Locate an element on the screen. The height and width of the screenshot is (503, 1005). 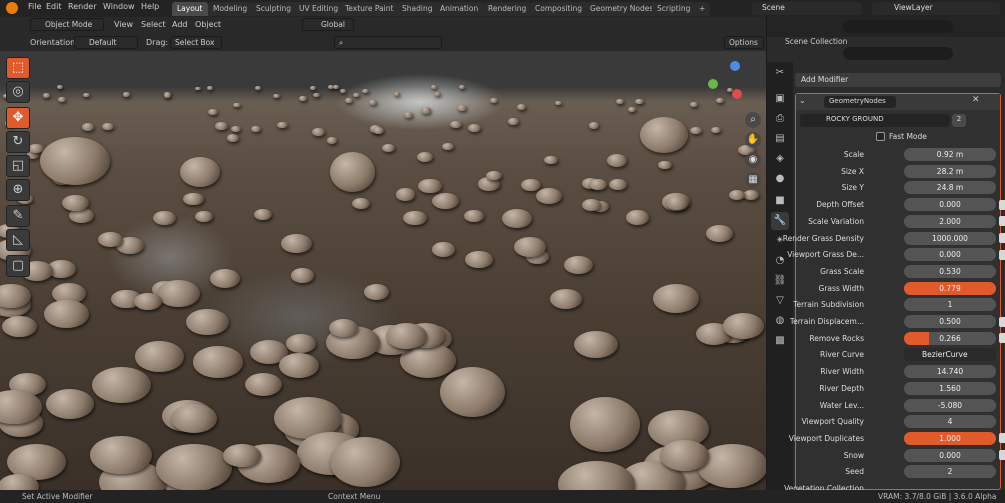
select-tool-icon: ⬚ is located at coordinates (18, 68).